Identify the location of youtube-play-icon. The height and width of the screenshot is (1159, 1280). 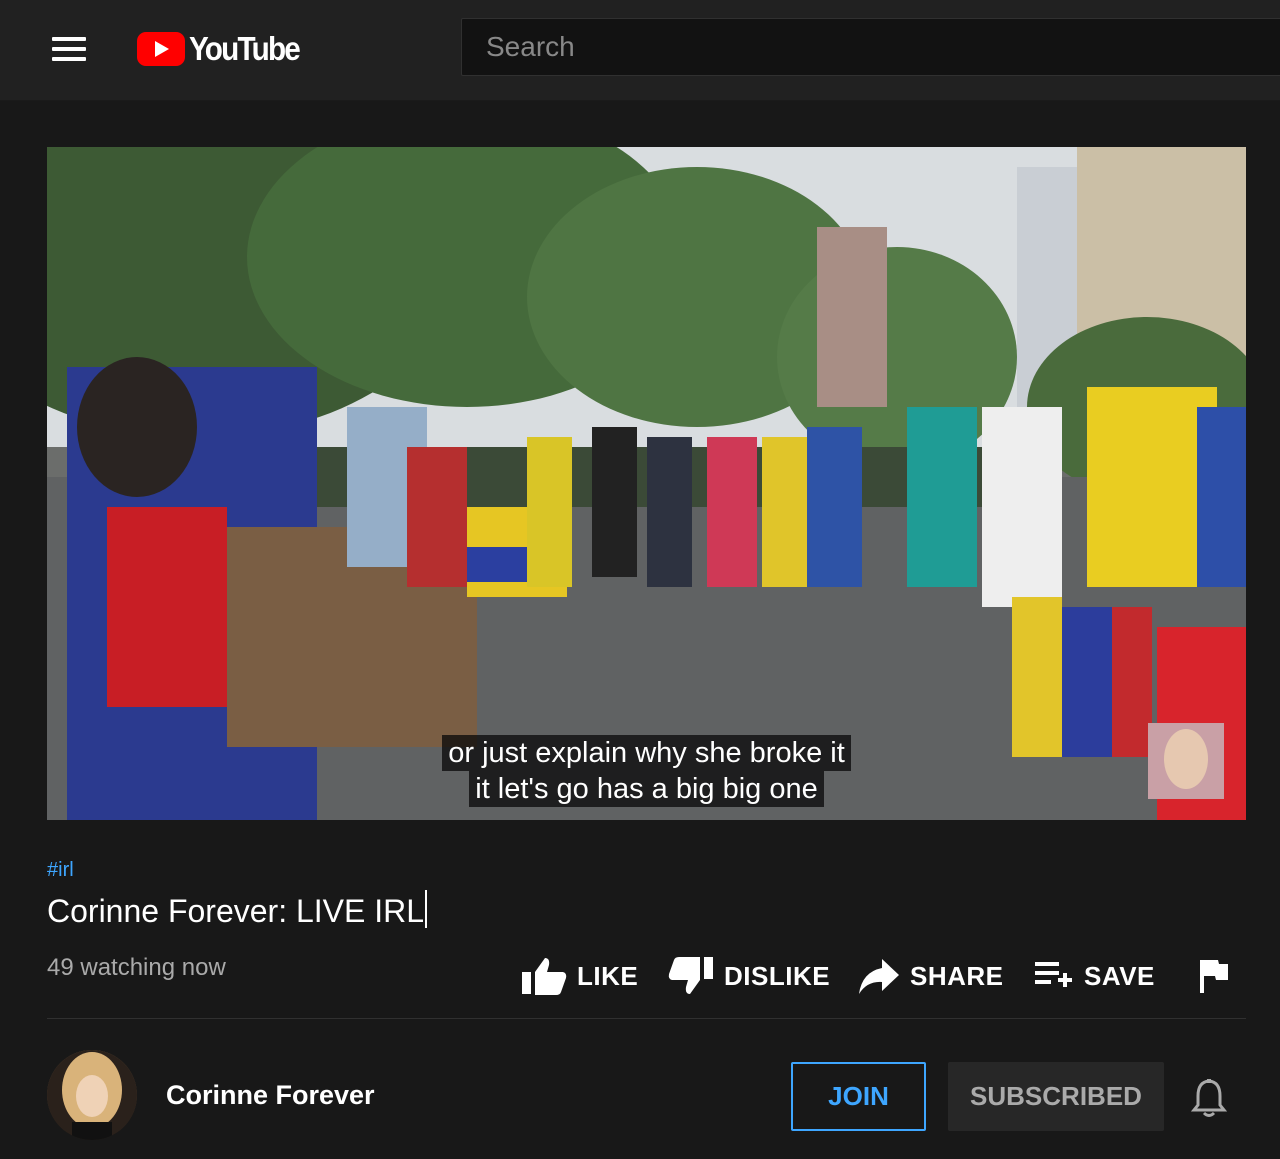
(161, 49).